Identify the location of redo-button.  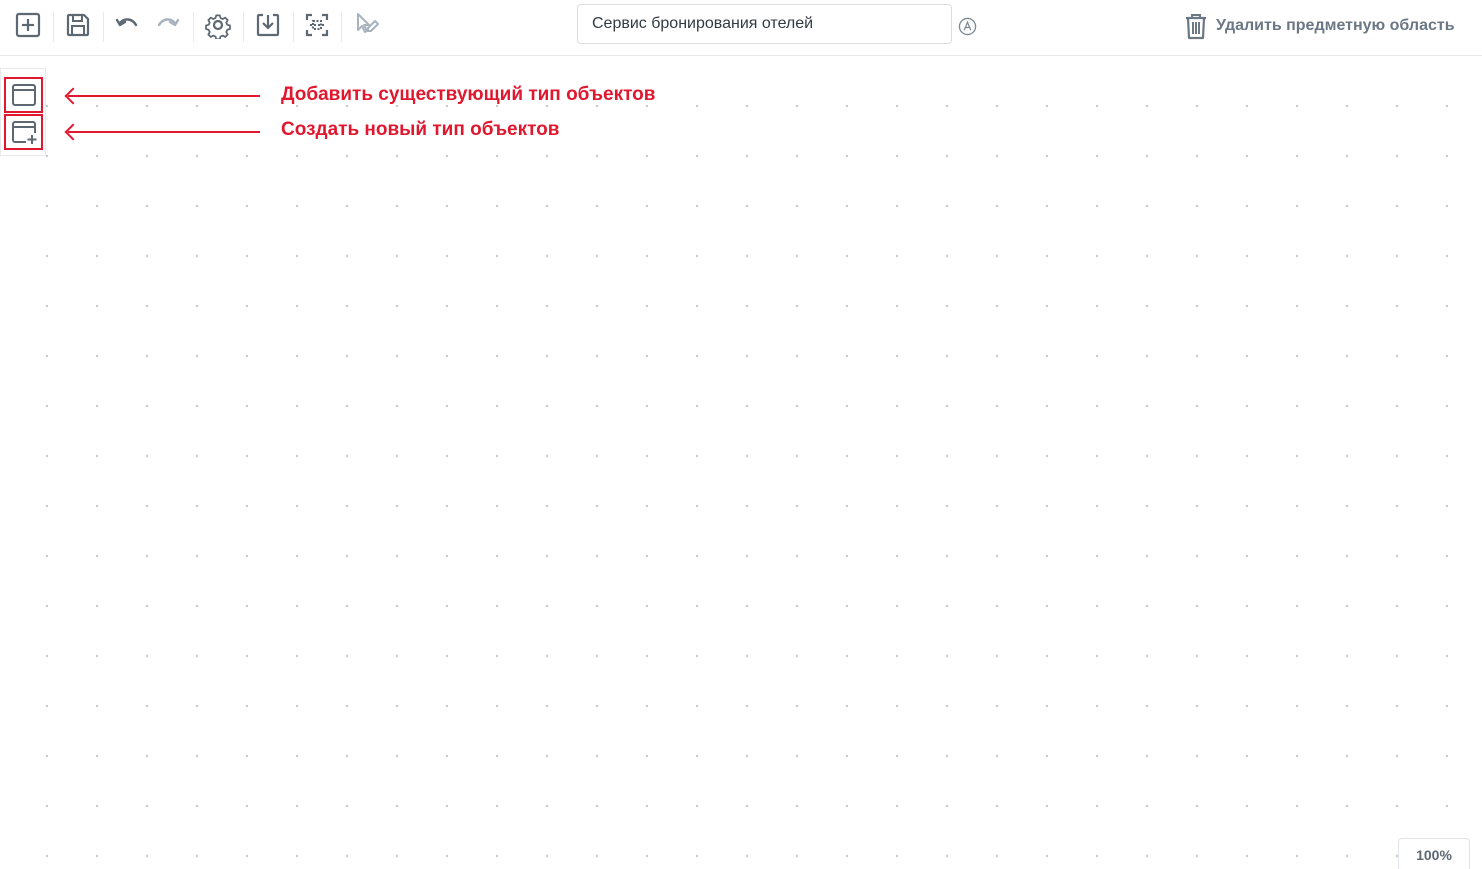
(168, 25).